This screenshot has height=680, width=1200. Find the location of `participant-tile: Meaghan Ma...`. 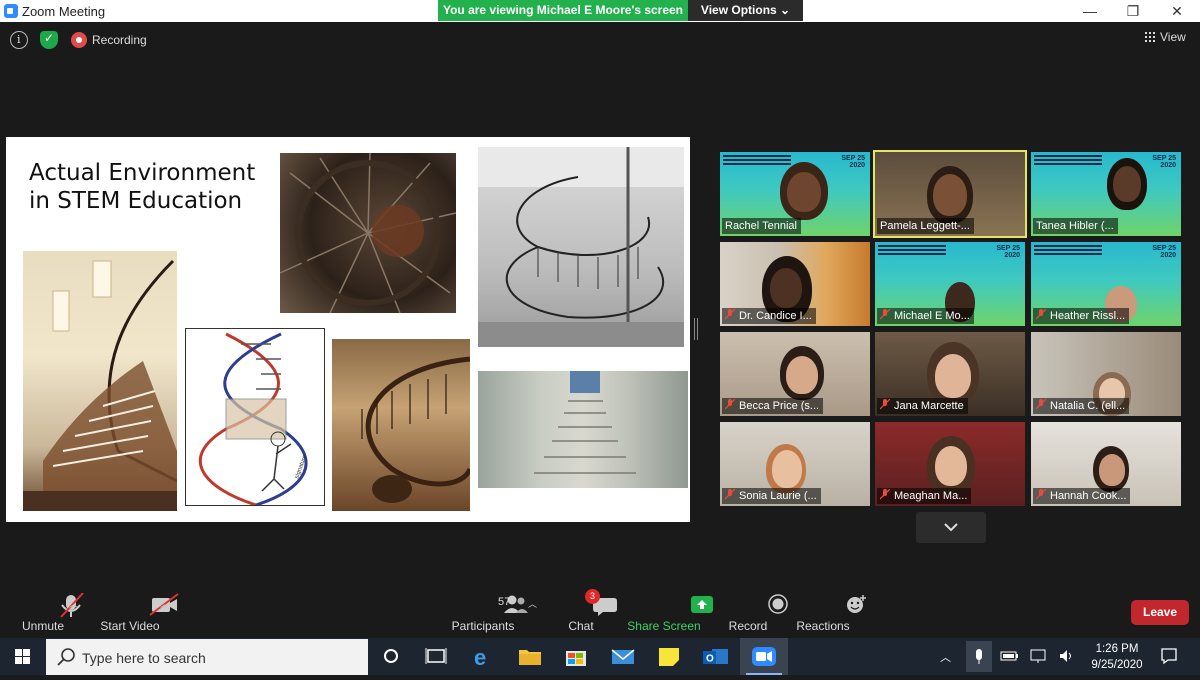

participant-tile: Meaghan Ma... is located at coordinates (950, 464).